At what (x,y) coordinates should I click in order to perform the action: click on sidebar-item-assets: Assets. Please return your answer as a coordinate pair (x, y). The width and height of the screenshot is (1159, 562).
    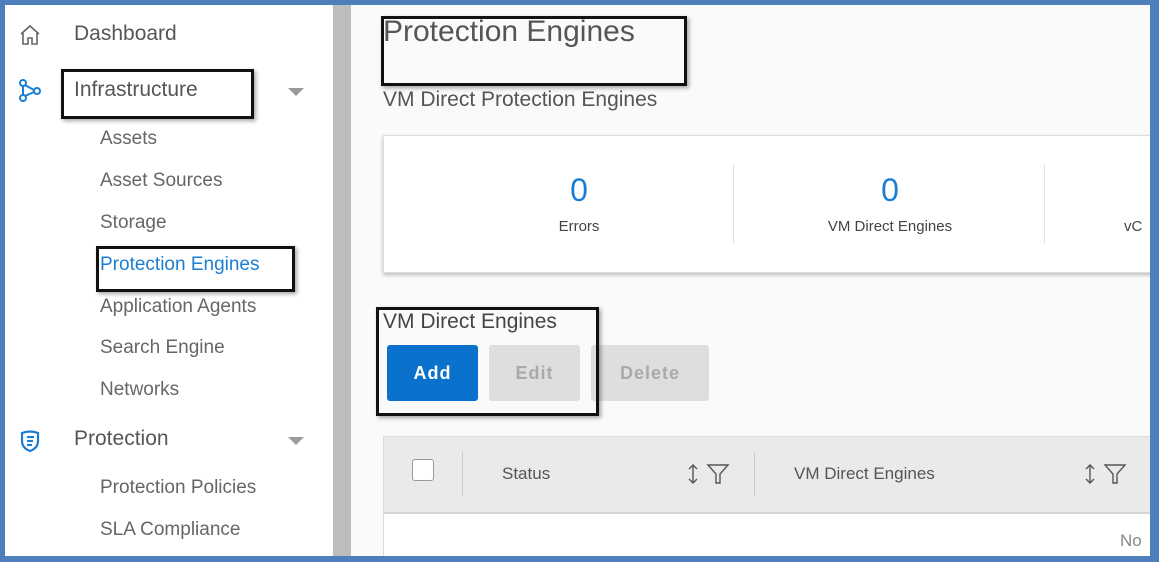
    Looking at the image, I should click on (128, 139).